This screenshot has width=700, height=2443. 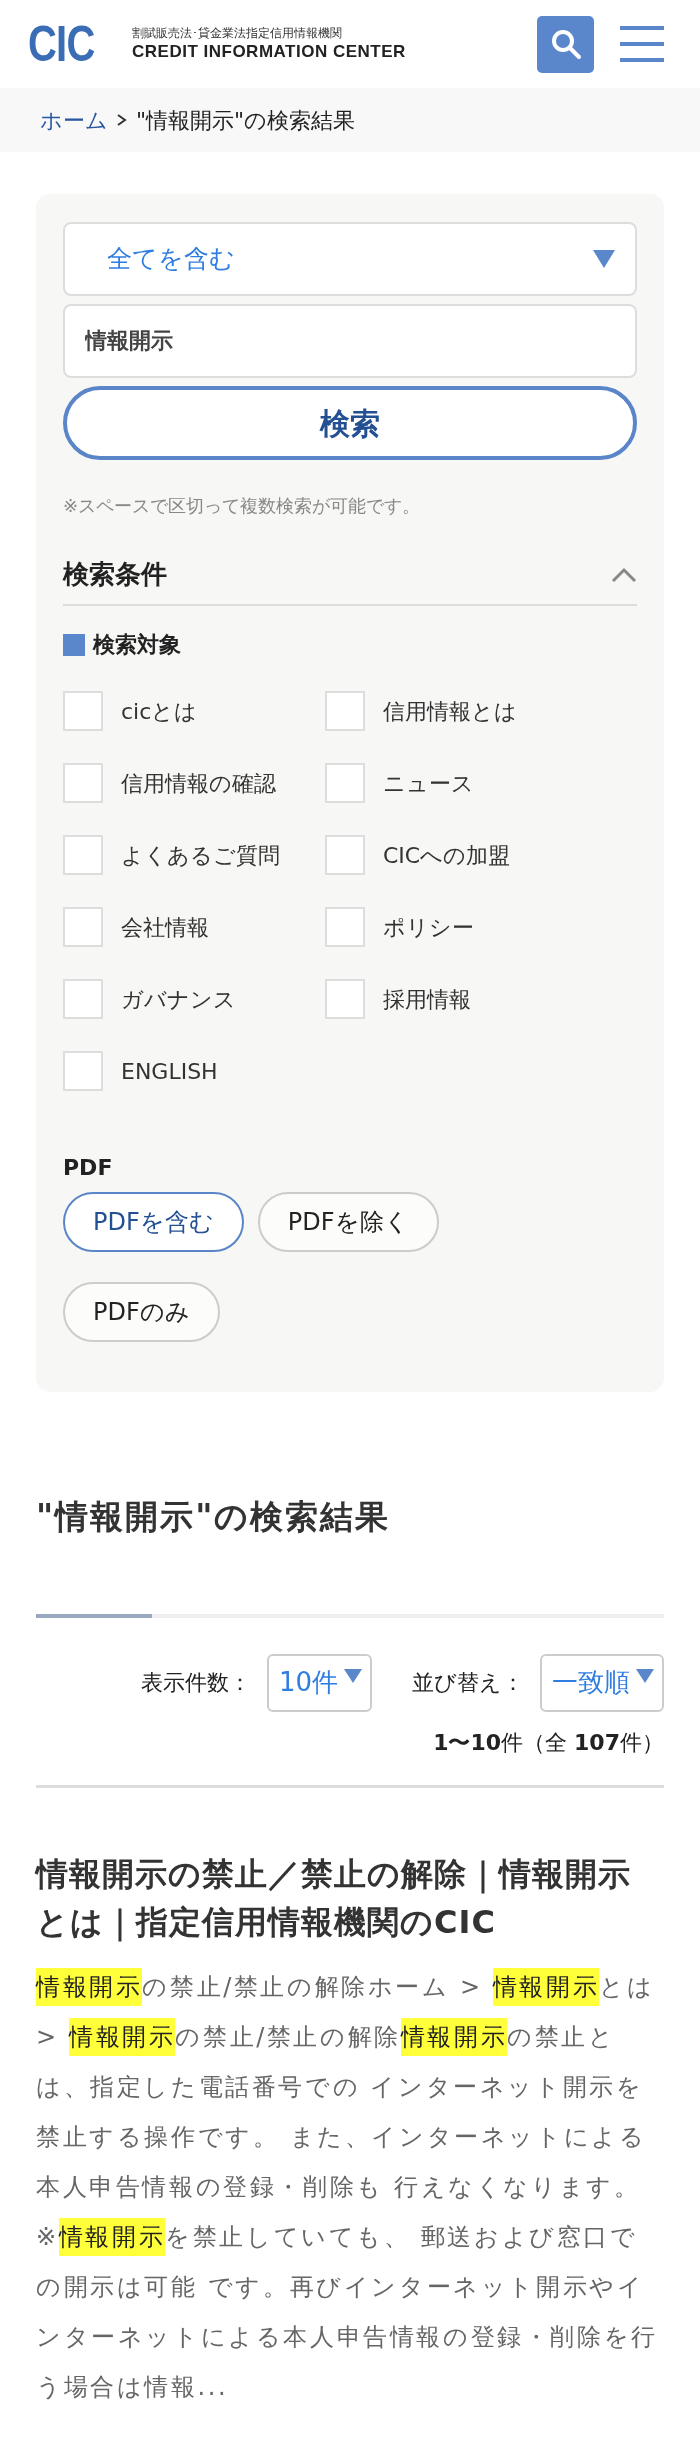 What do you see at coordinates (178, 999) in the screenshot?
I see `checkbox-label: ガバナンス` at bounding box center [178, 999].